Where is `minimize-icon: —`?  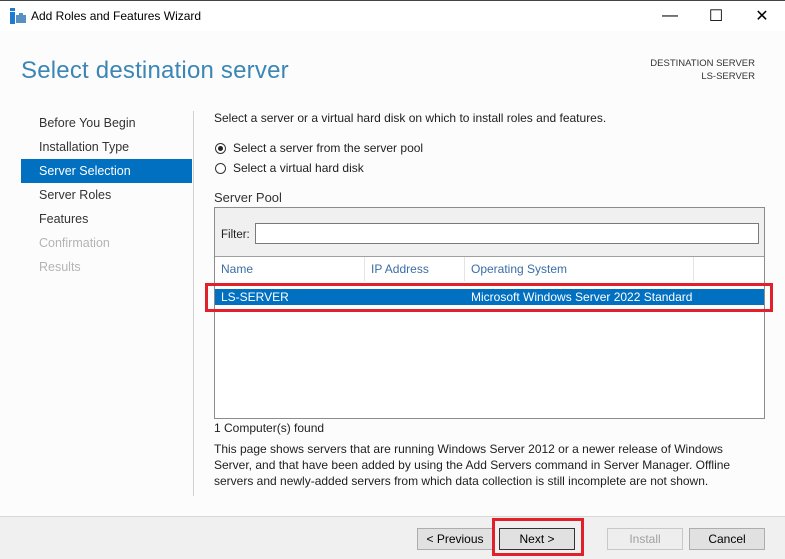 minimize-icon: — is located at coordinates (670, 15).